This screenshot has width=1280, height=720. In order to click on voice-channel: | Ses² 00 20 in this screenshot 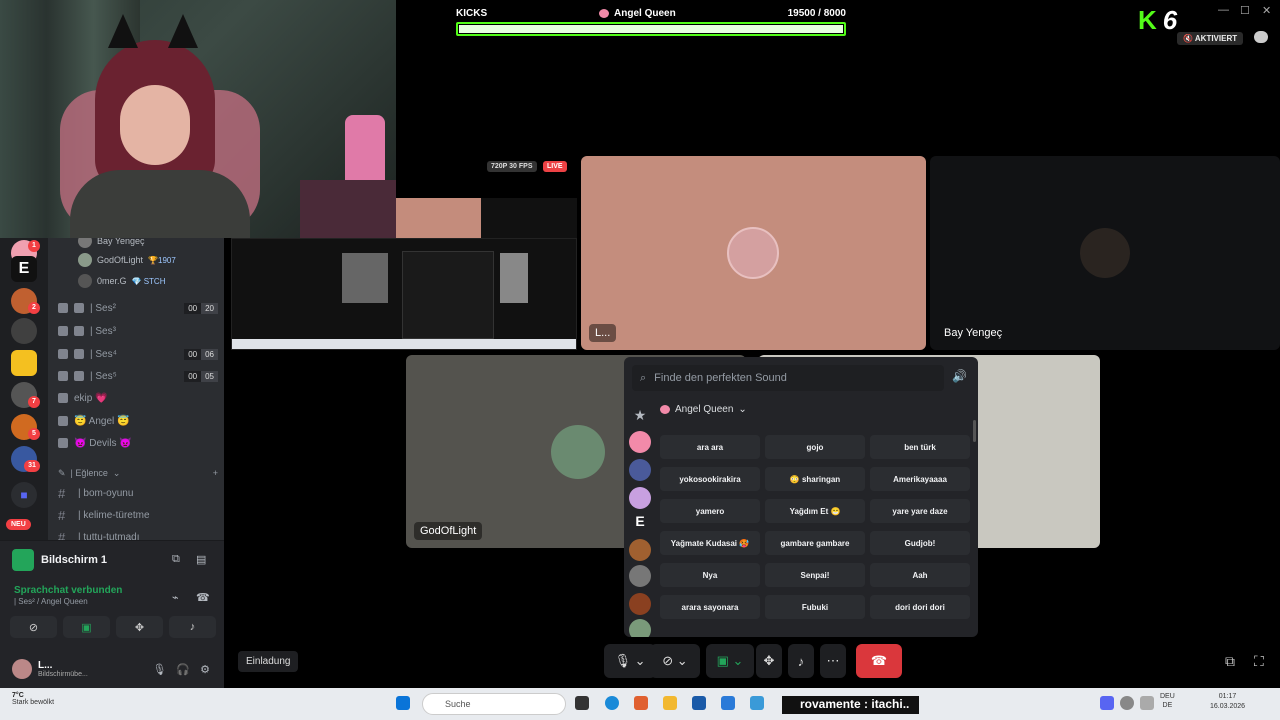, I will do `click(138, 308)`.